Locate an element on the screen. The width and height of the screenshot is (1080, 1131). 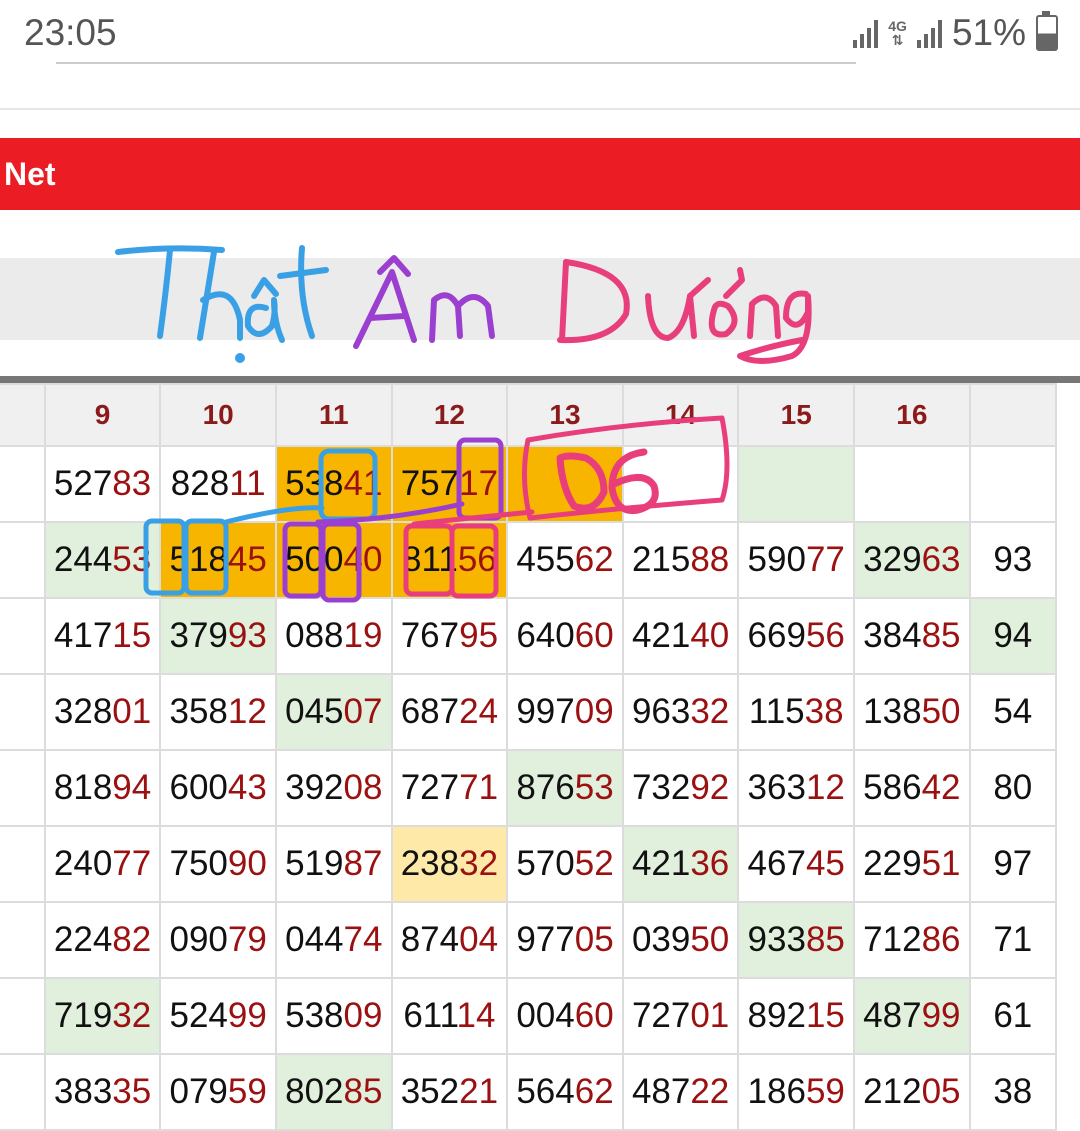
cell-head: 669 is located at coordinates (776, 635).